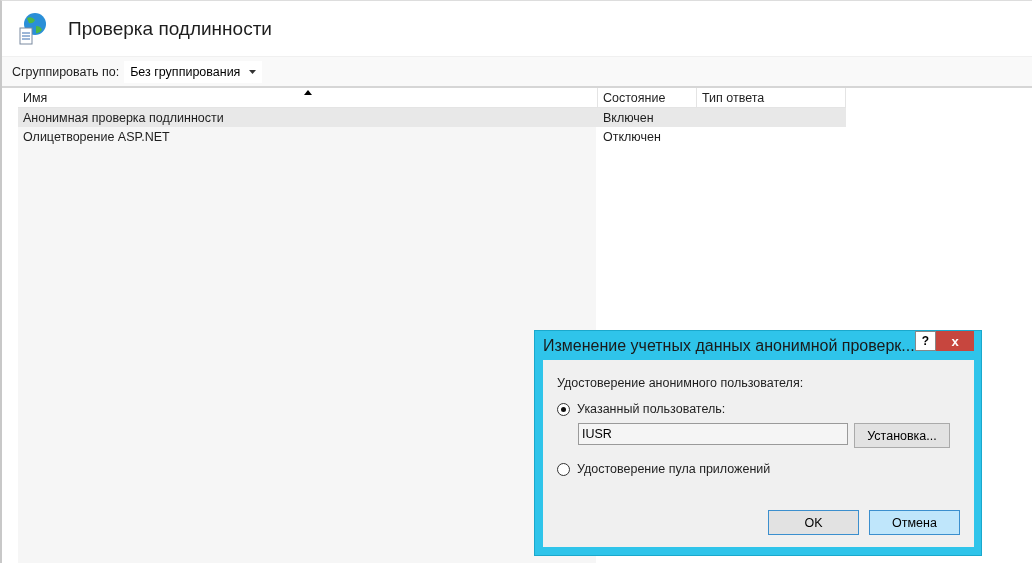 The height and width of the screenshot is (563, 1032). What do you see at coordinates (253, 71) in the screenshot?
I see `caret-icon` at bounding box center [253, 71].